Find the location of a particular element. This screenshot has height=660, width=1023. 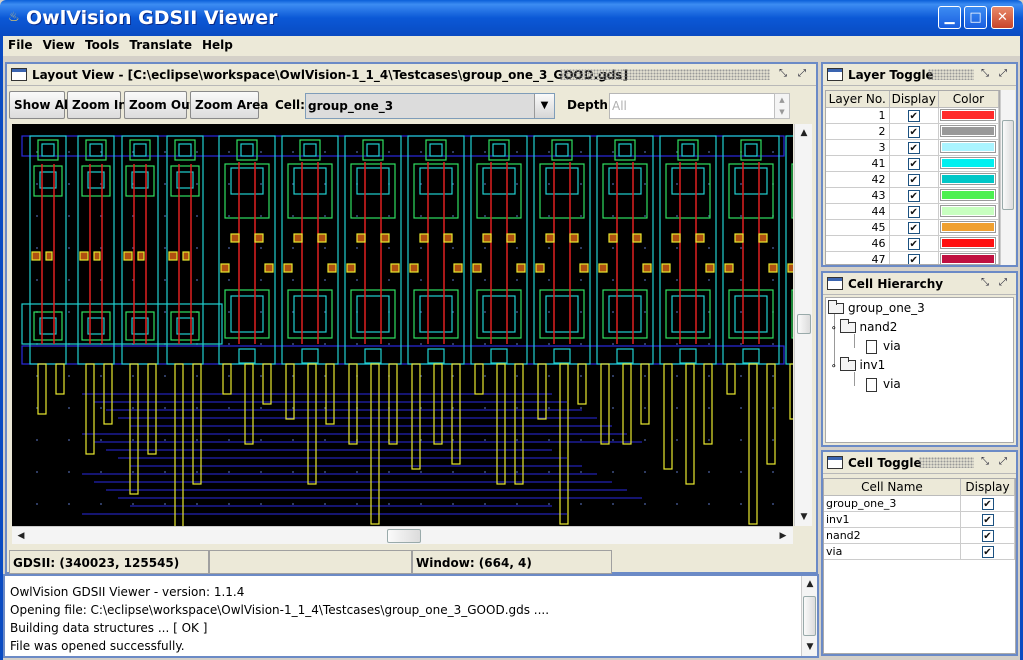

scroll-left-arrow-icon: ◀ is located at coordinates (21, 536).